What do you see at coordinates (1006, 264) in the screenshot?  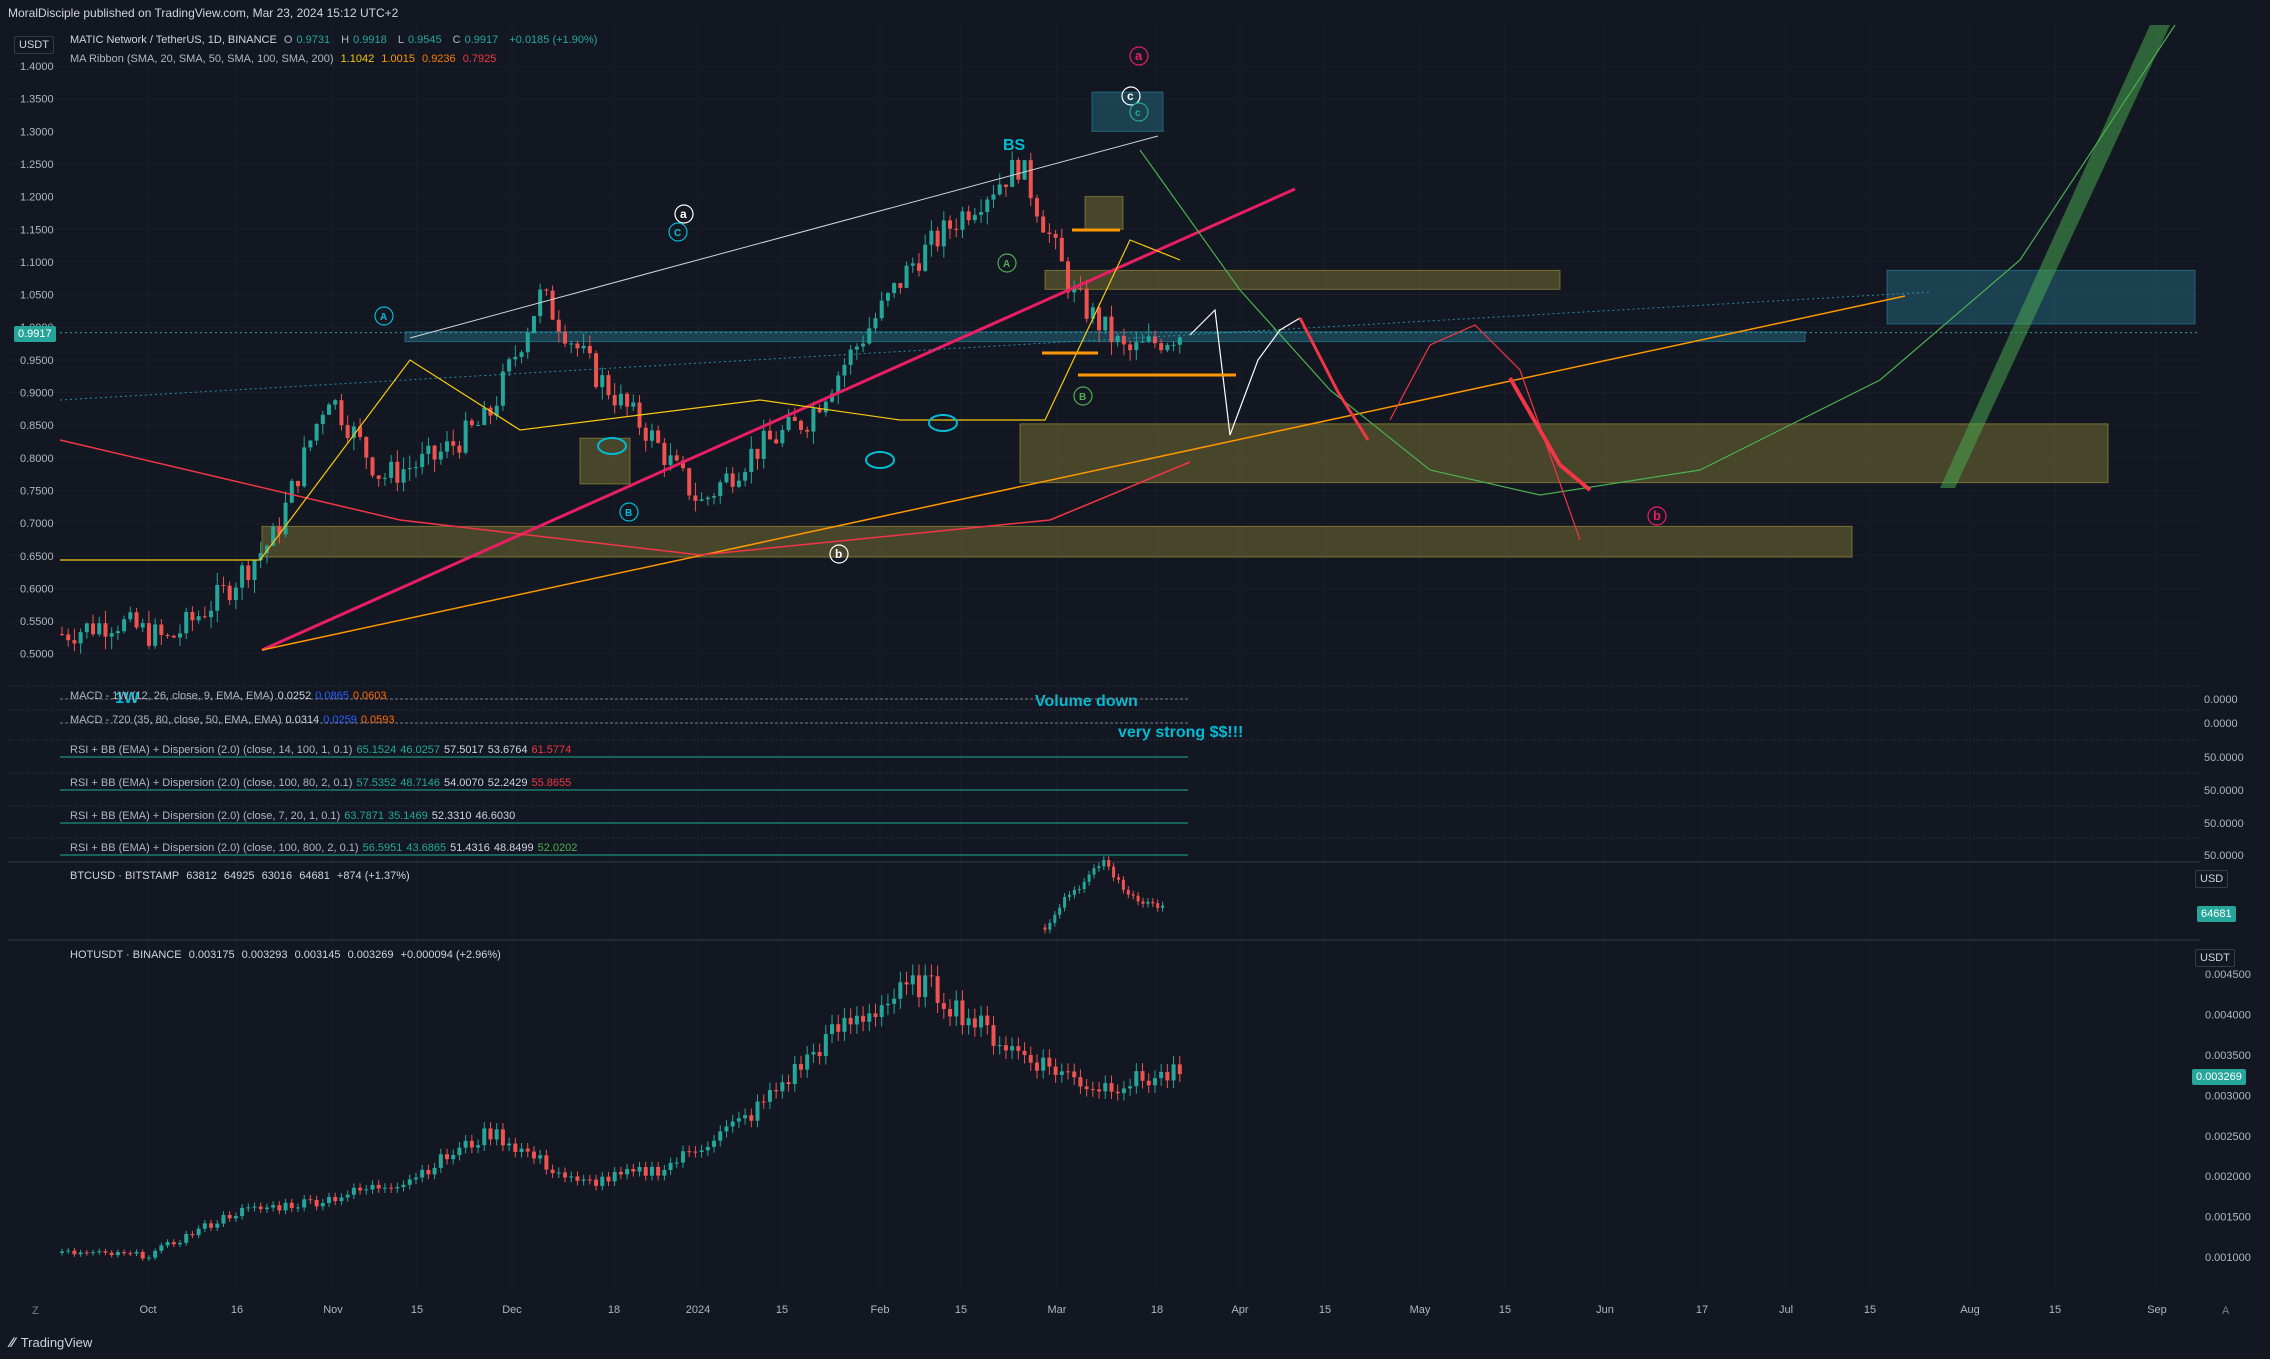 I see `wave-label: A` at bounding box center [1006, 264].